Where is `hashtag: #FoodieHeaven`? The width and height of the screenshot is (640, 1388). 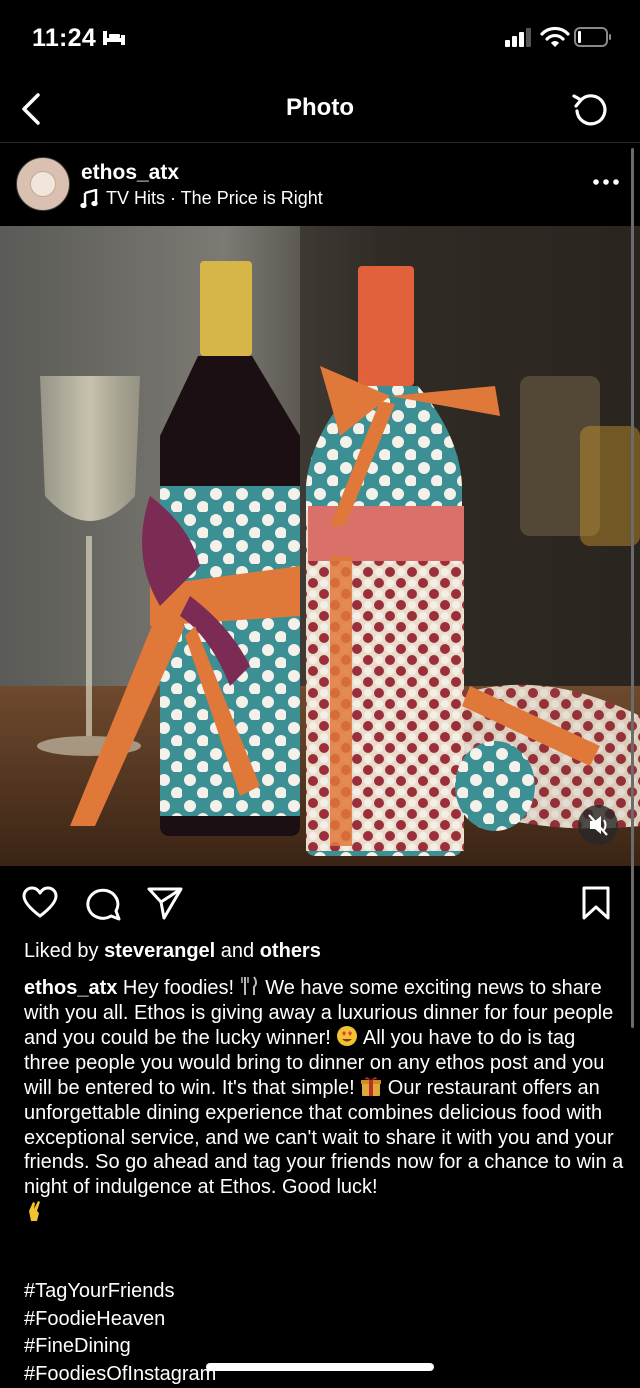 hashtag: #FoodieHeaven is located at coordinates (120, 1320).